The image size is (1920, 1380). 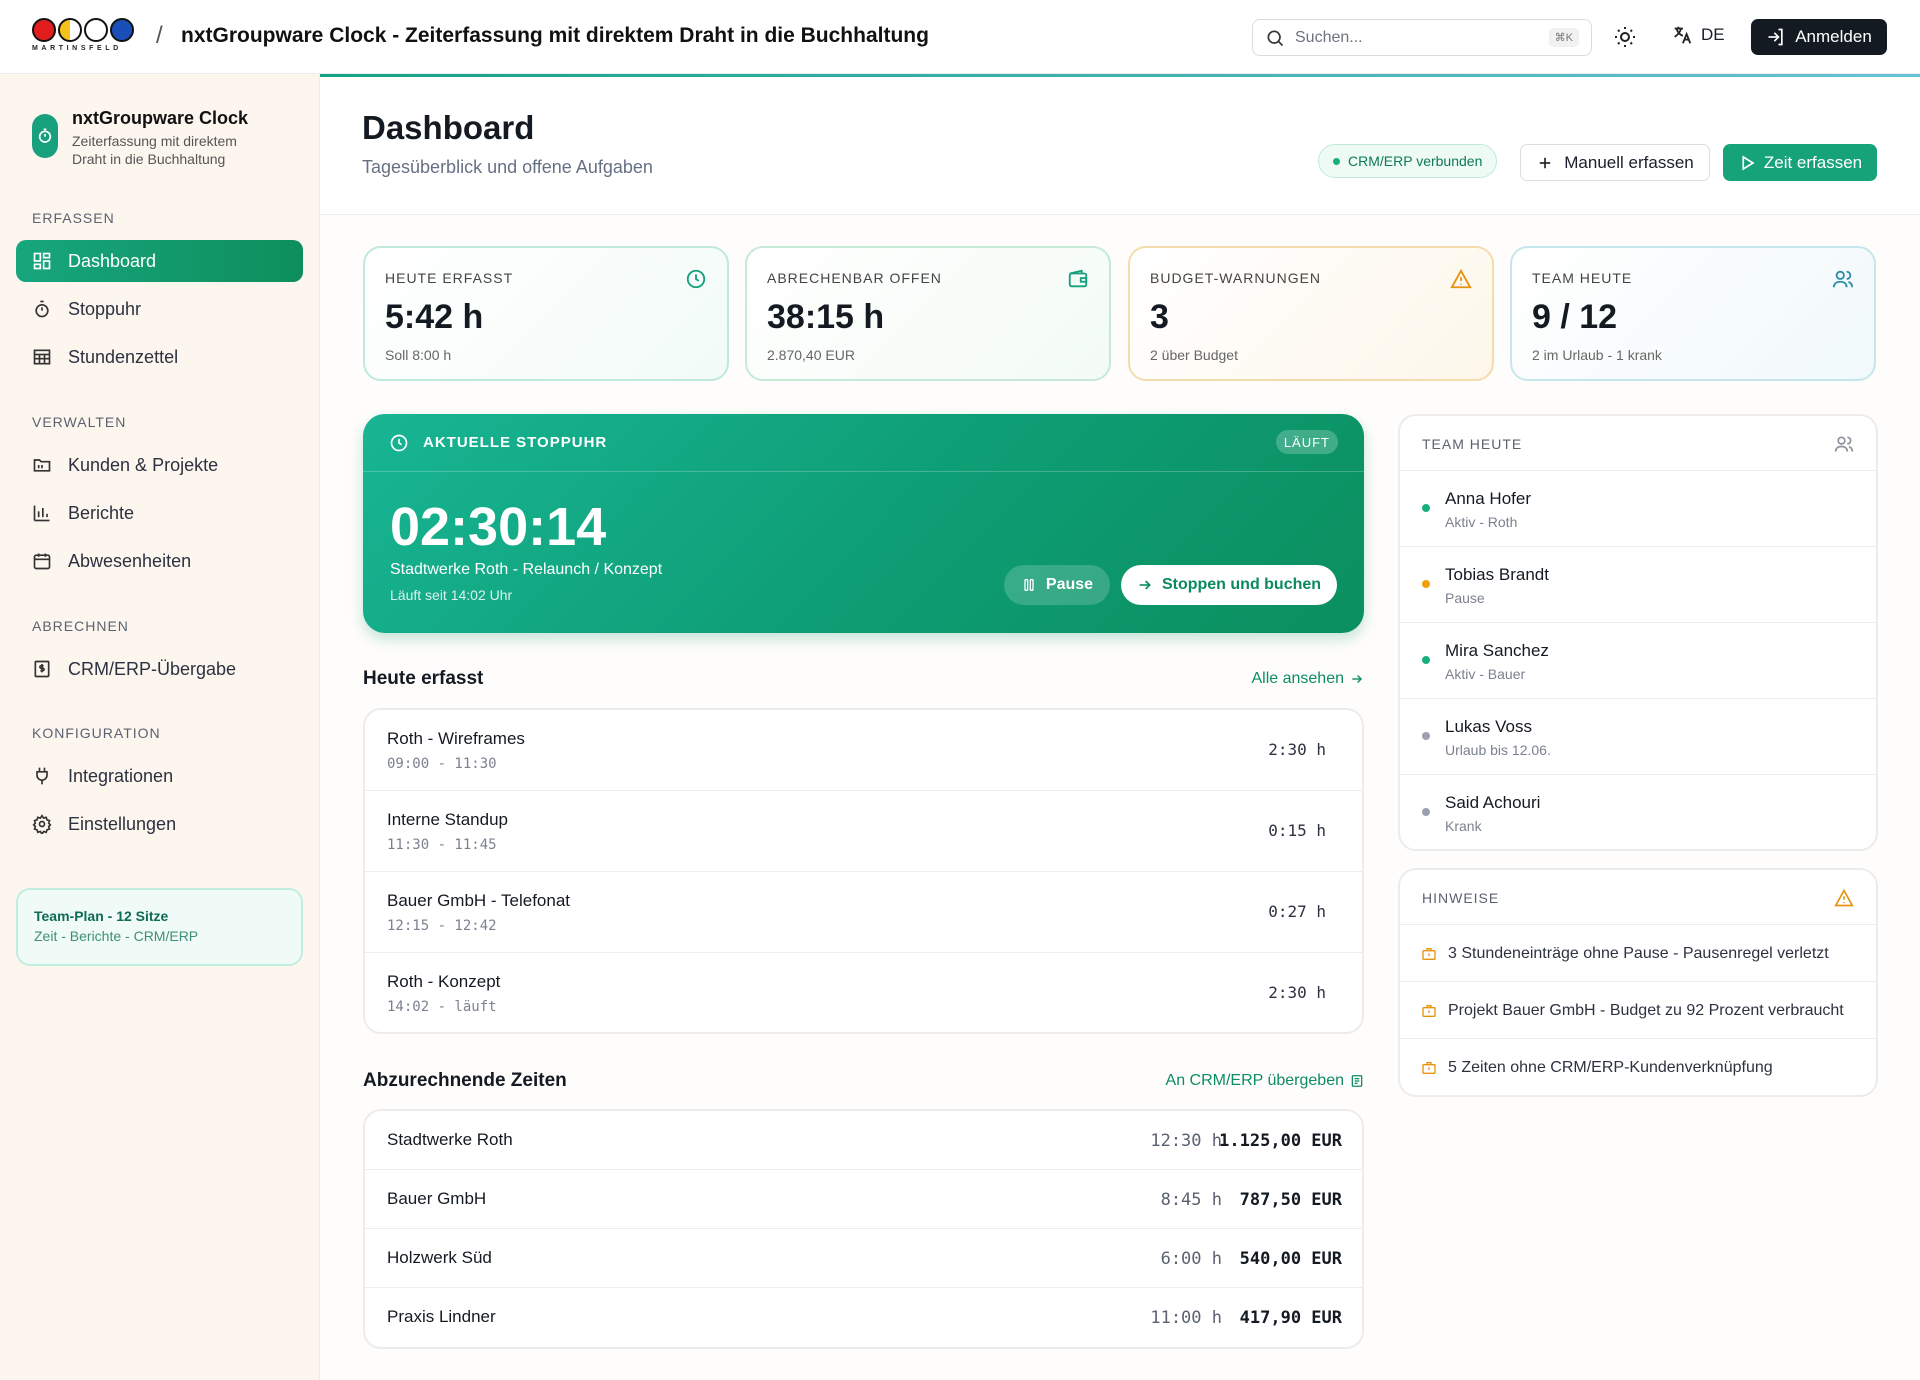 What do you see at coordinates (863, 1140) in the screenshot?
I see `table-row: Stadtwerke Roth 12:30 h 1.125,00 EUR` at bounding box center [863, 1140].